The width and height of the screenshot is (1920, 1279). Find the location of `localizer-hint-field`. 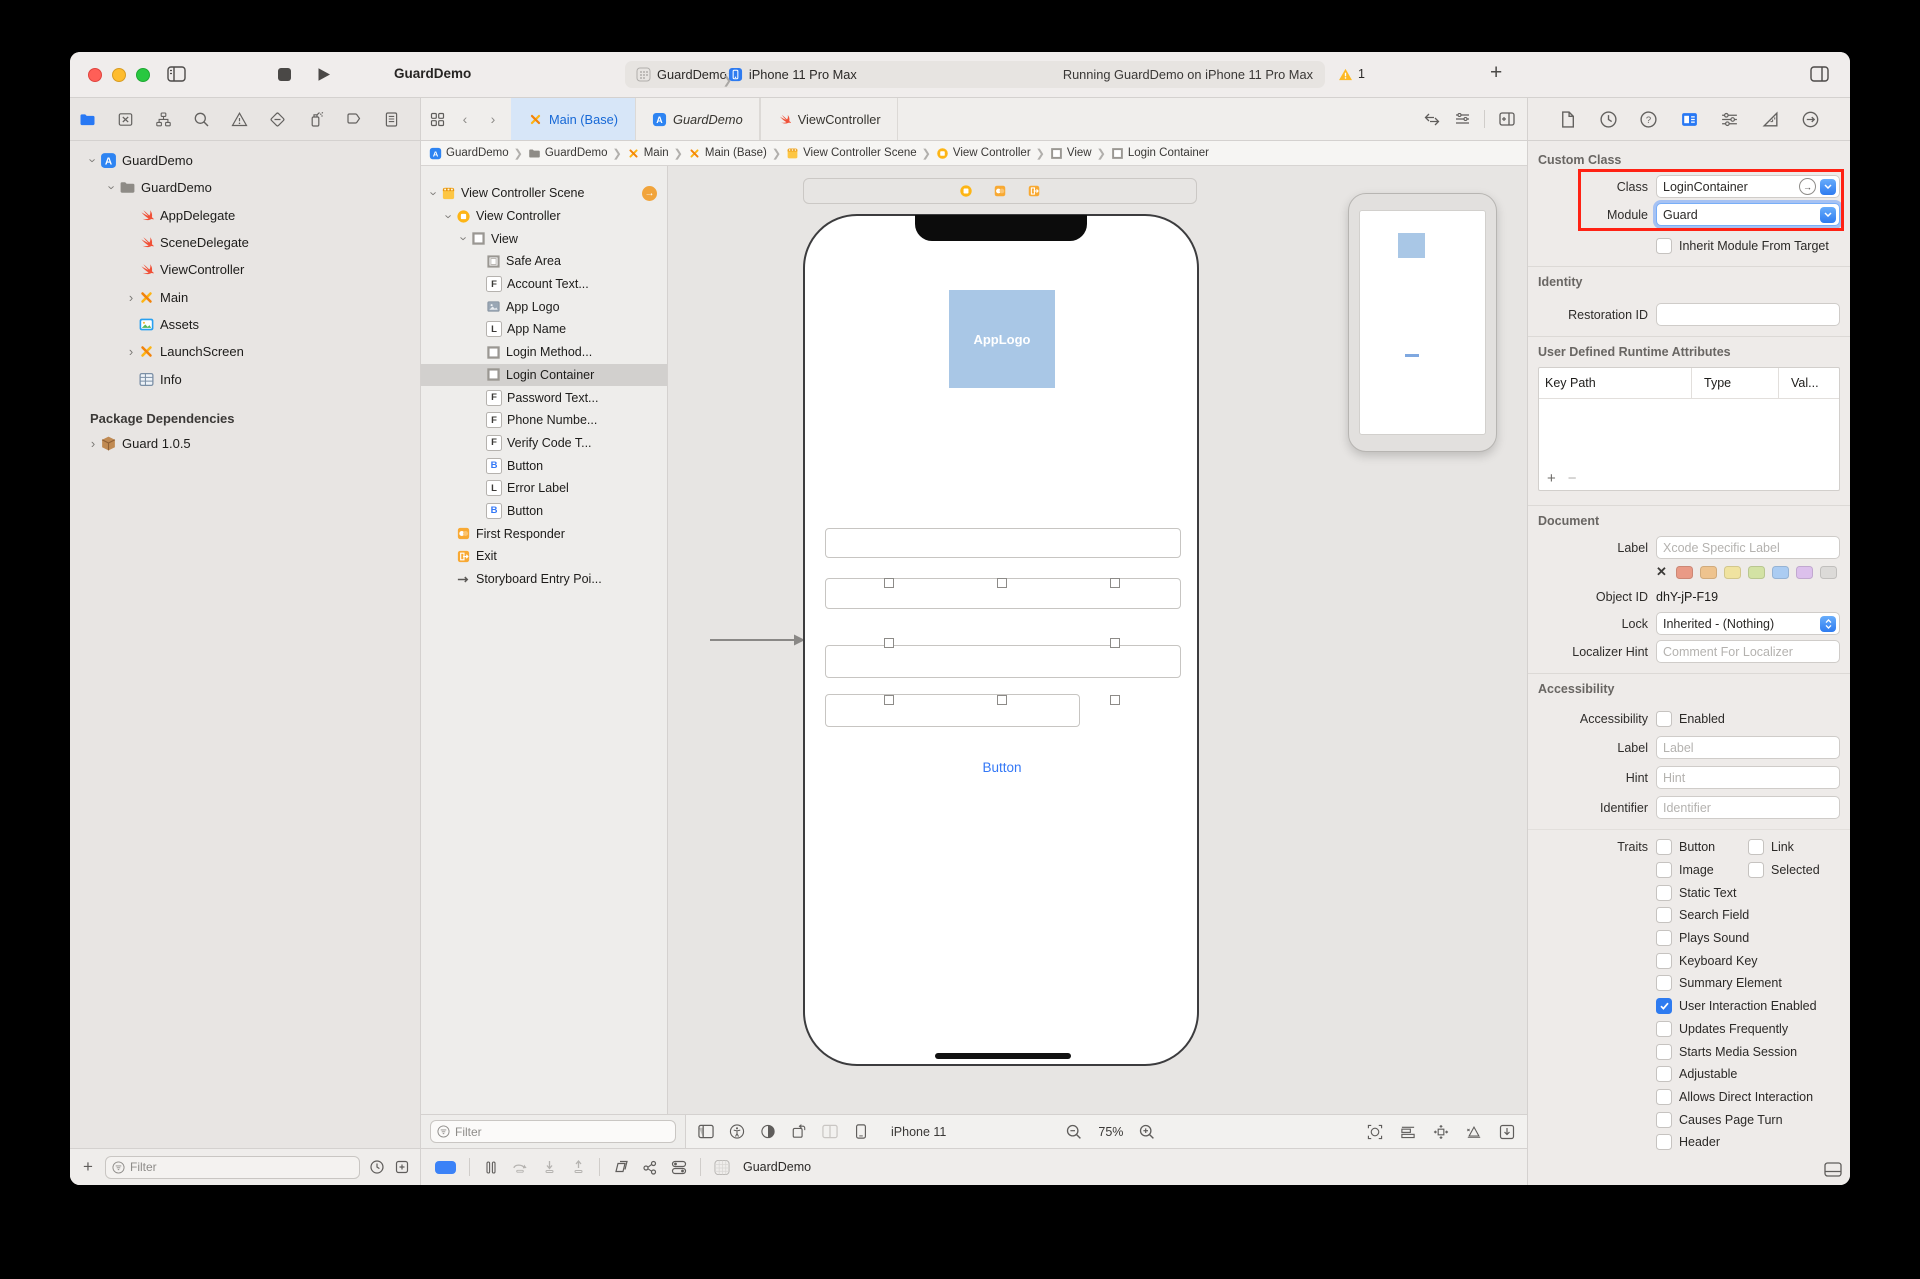

localizer-hint-field is located at coordinates (1748, 651).